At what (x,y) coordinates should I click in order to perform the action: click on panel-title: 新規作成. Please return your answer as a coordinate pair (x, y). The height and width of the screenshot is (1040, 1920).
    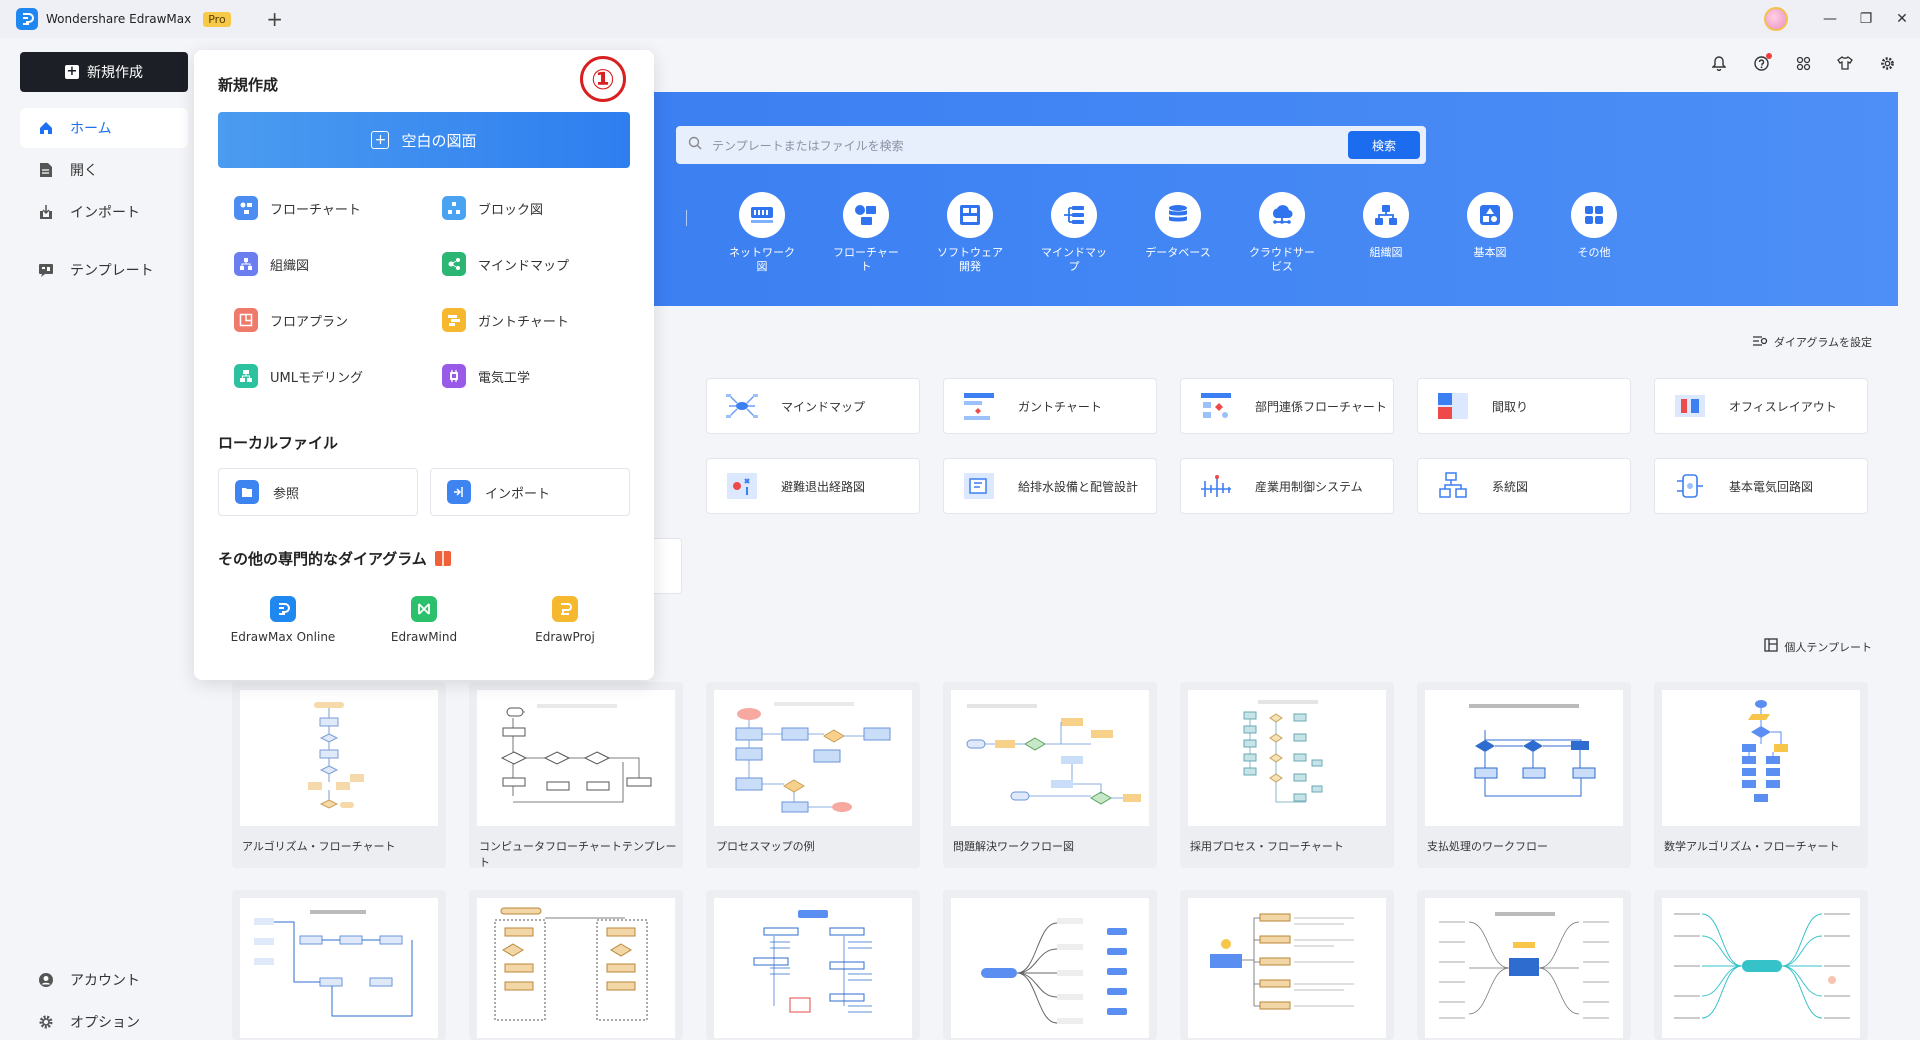
    Looking at the image, I should click on (248, 85).